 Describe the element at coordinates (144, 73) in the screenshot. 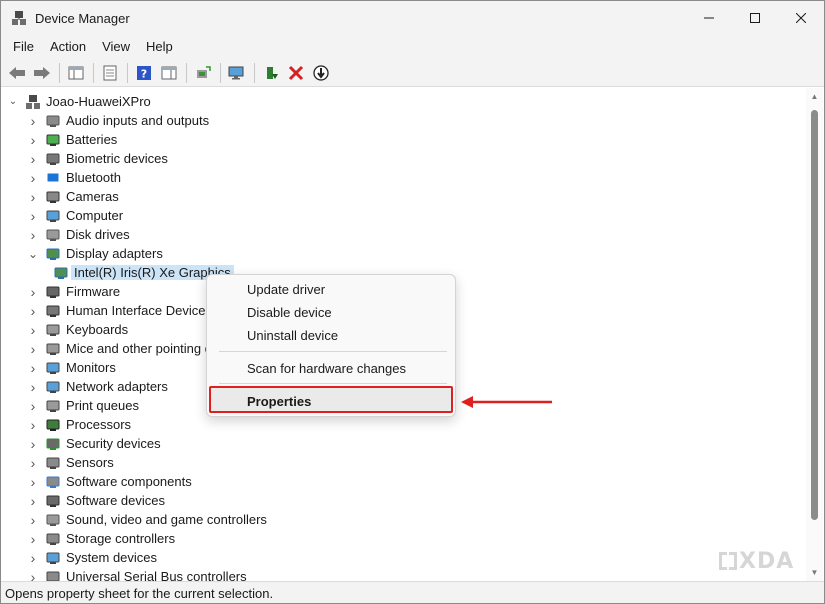

I see `help-button: ?` at that location.